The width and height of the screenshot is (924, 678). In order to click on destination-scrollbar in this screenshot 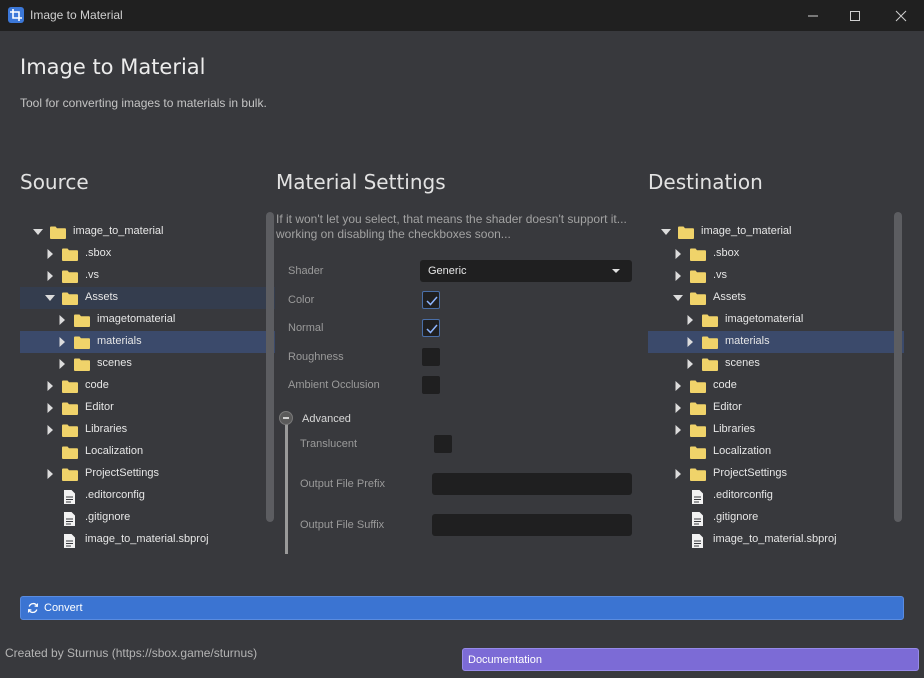, I will do `click(898, 367)`.